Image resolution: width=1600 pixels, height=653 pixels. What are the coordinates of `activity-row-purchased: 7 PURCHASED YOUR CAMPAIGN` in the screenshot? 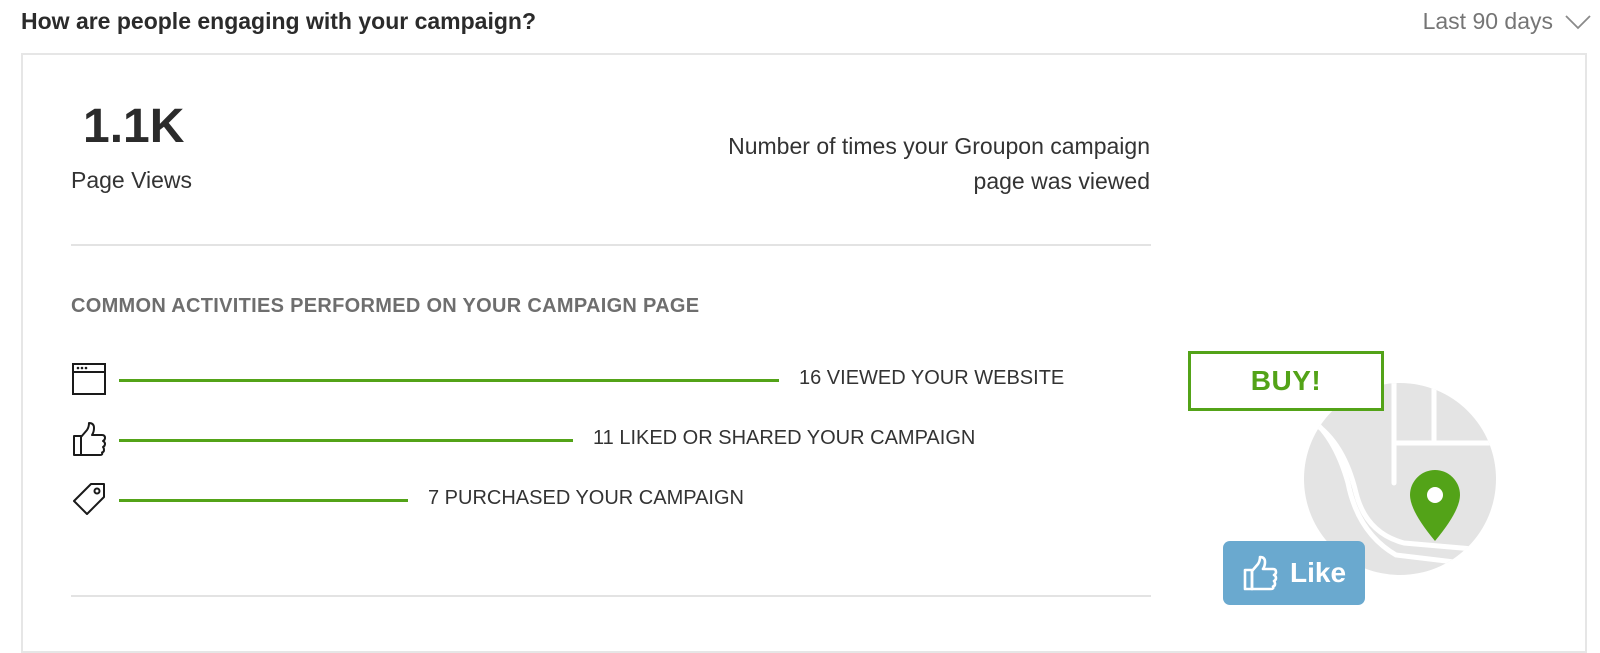 It's located at (611, 501).